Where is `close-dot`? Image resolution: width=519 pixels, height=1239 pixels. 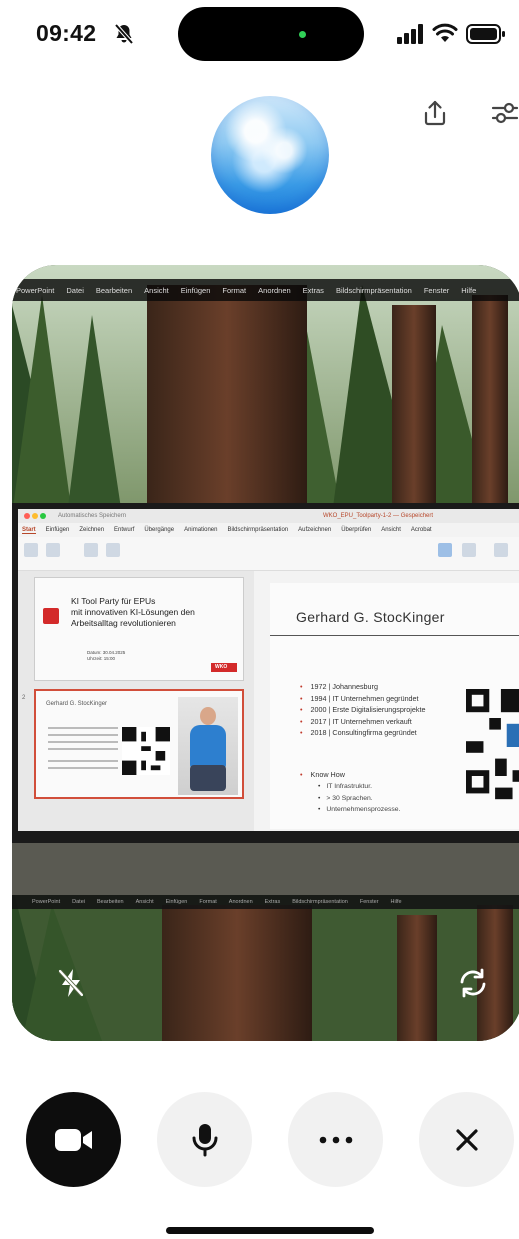 close-dot is located at coordinates (27, 516).